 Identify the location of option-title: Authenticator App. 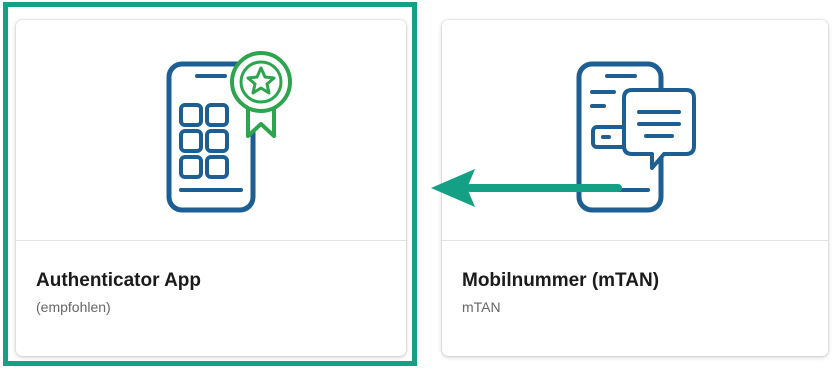
(119, 280).